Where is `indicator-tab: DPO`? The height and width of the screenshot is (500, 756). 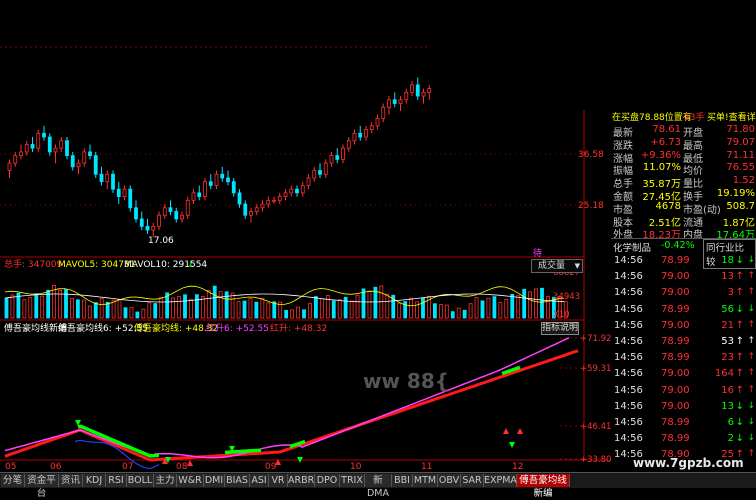 indicator-tab: DPO is located at coordinates (327, 480).